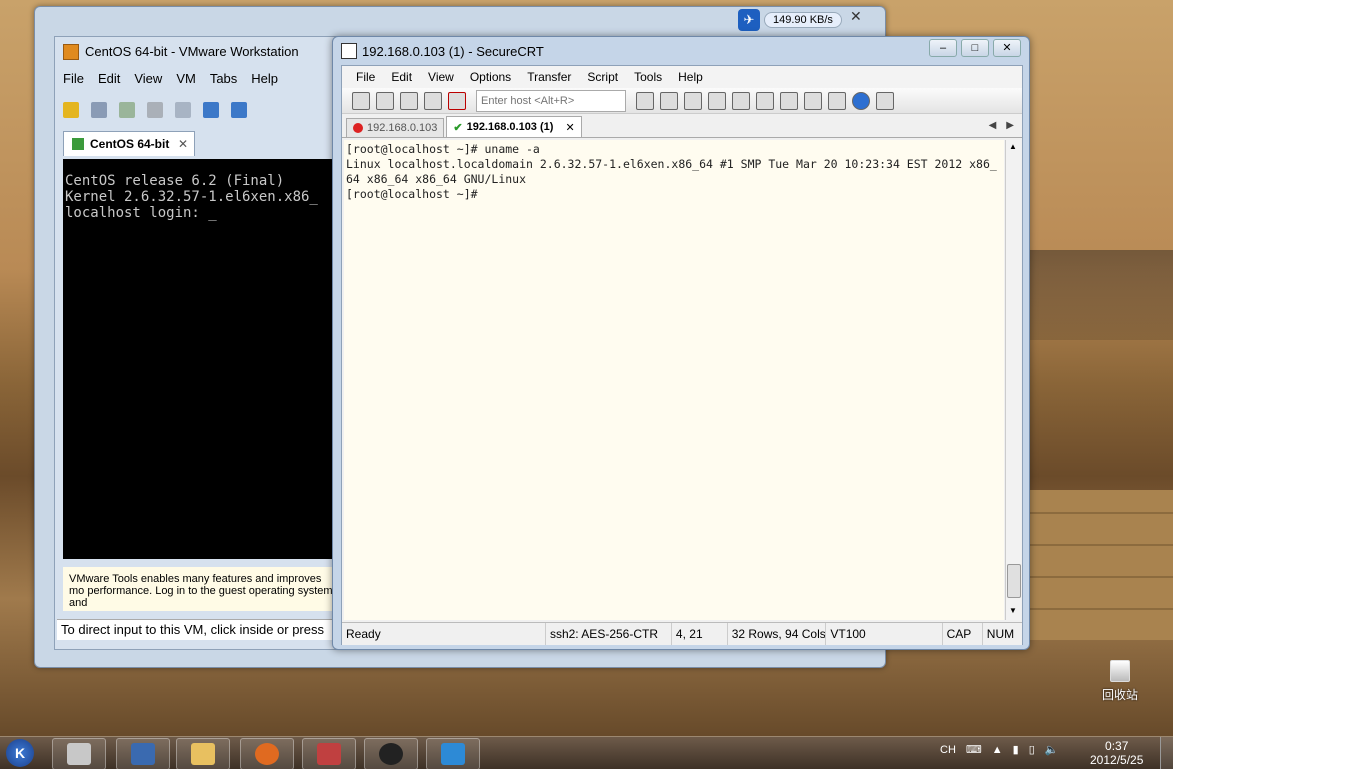  What do you see at coordinates (648, 77) in the screenshot?
I see `crt-menu-tools: Tools` at bounding box center [648, 77].